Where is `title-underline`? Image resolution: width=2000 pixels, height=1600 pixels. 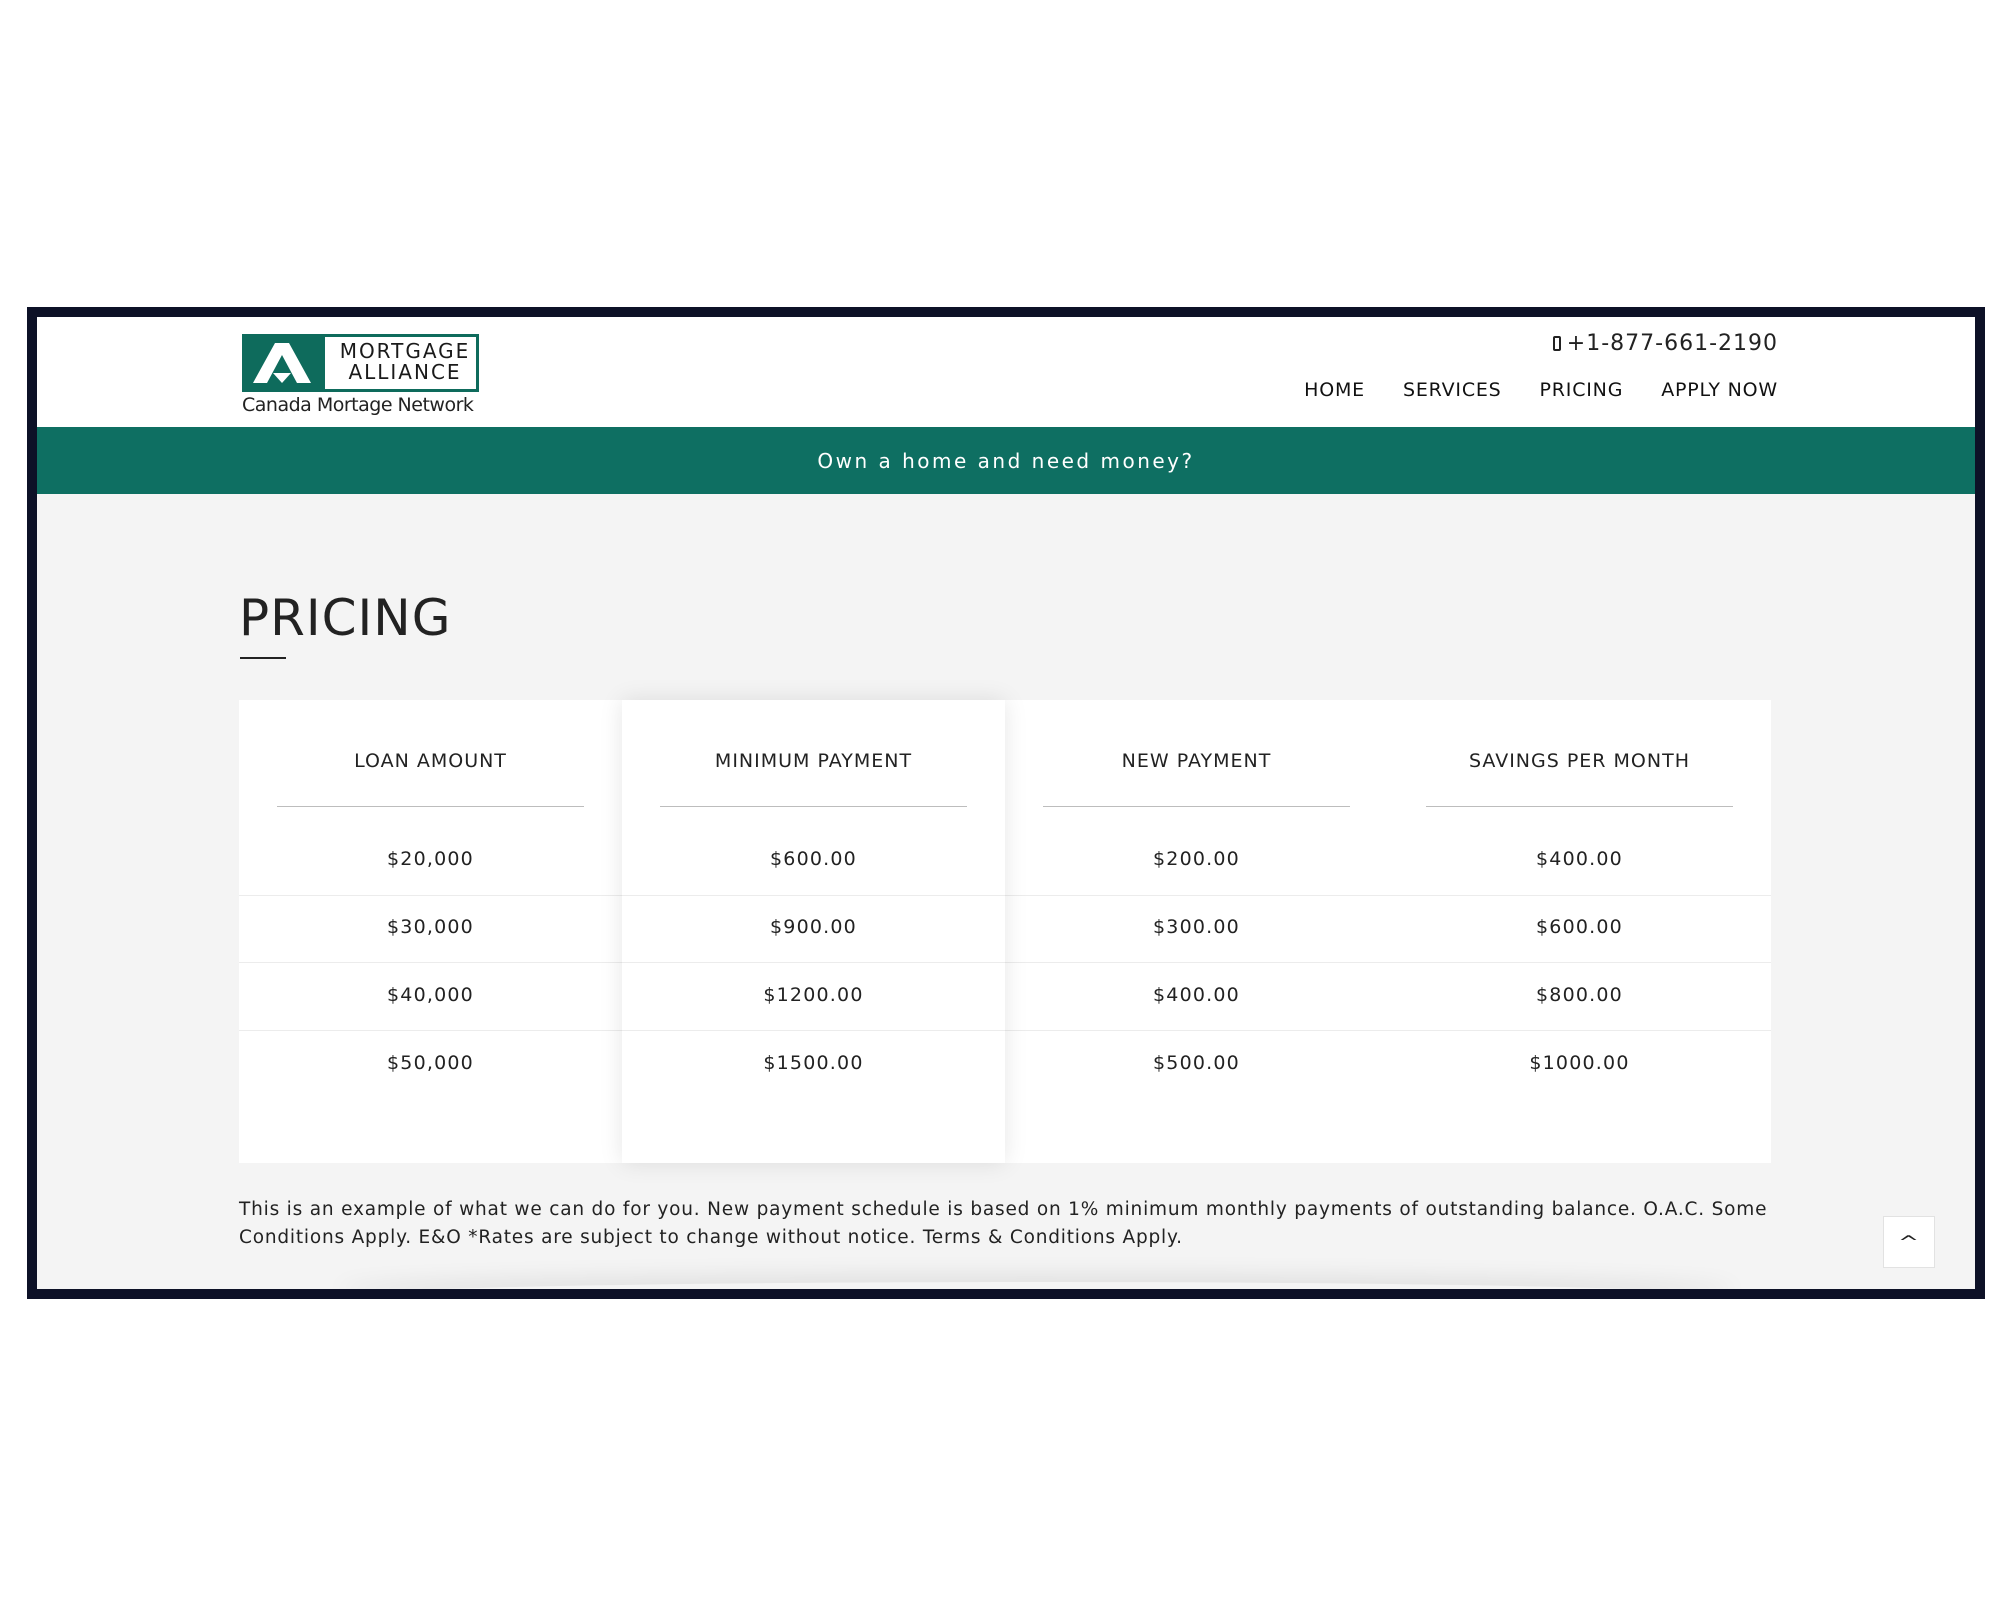 title-underline is located at coordinates (263, 658).